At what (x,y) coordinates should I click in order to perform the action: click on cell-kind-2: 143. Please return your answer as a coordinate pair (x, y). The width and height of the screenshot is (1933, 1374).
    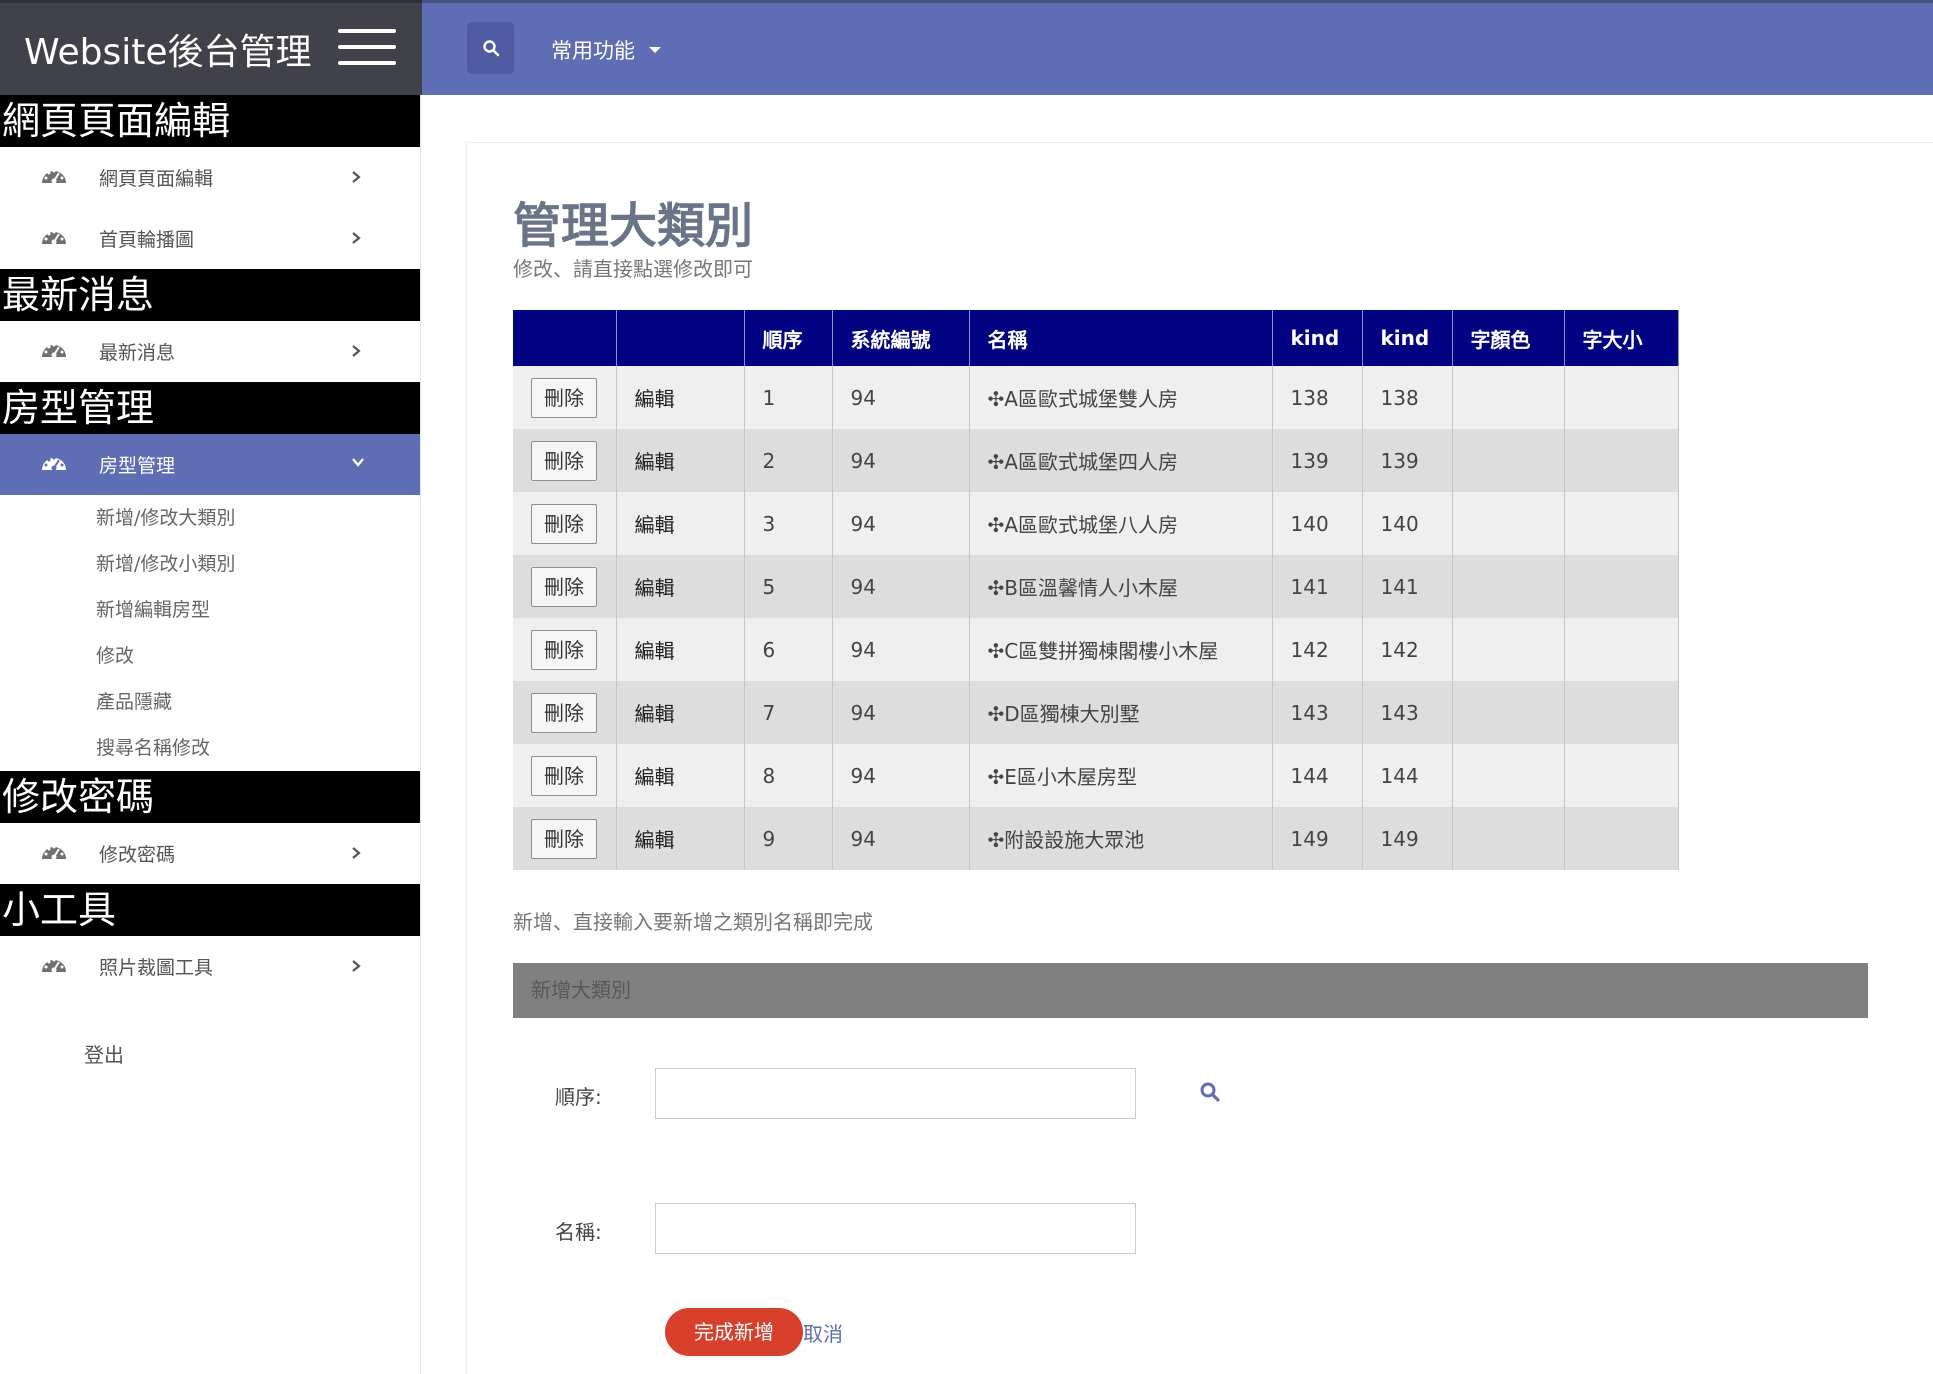
    Looking at the image, I should click on (1399, 712).